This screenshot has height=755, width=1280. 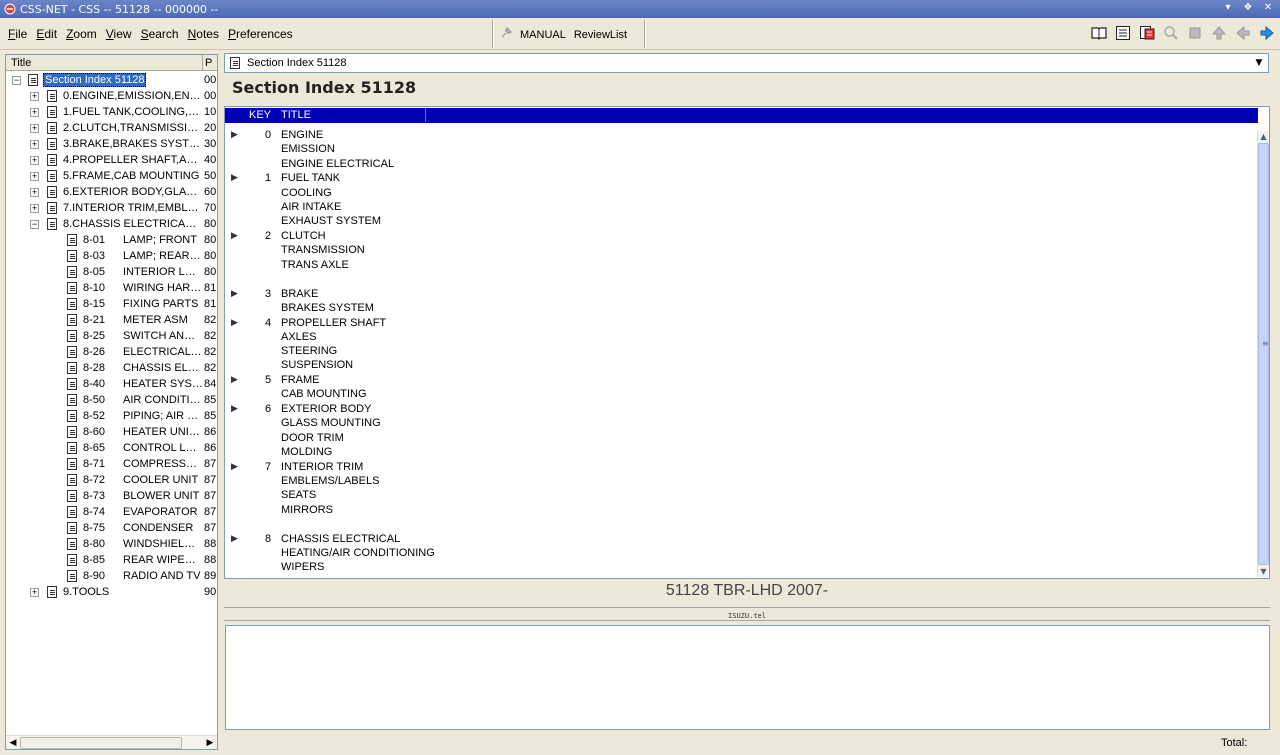 What do you see at coordinates (111, 448) in the screenshot?
I see `tree-subsection: 8-65 CONTROL LEVER86` at bounding box center [111, 448].